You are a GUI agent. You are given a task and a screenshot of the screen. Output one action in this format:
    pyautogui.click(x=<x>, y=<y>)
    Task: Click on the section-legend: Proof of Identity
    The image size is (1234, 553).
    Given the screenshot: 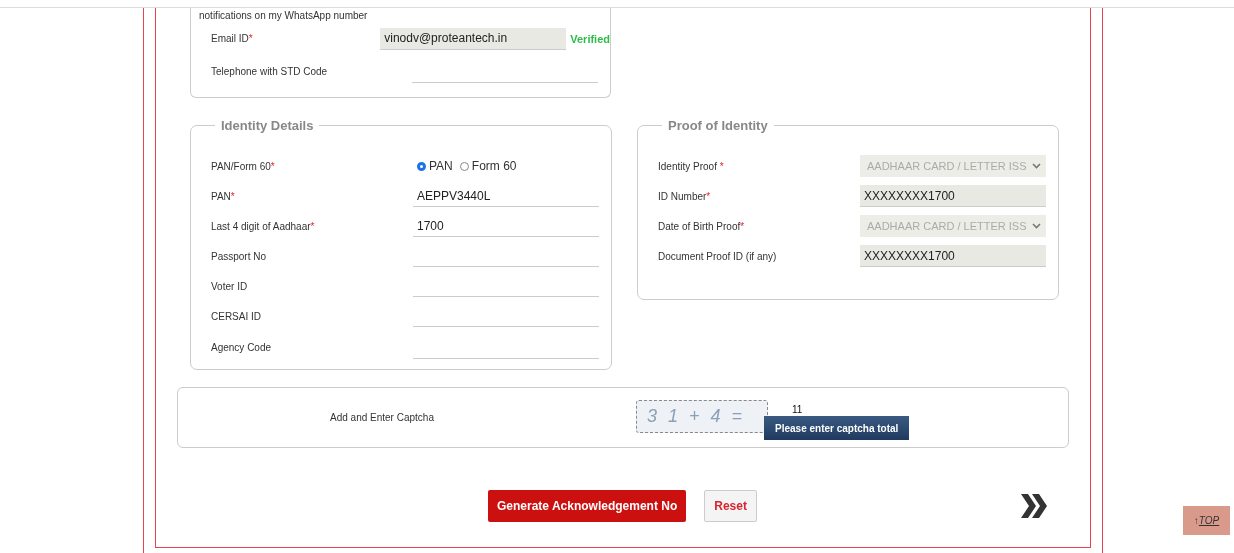 What is the action you would take?
    pyautogui.click(x=718, y=125)
    